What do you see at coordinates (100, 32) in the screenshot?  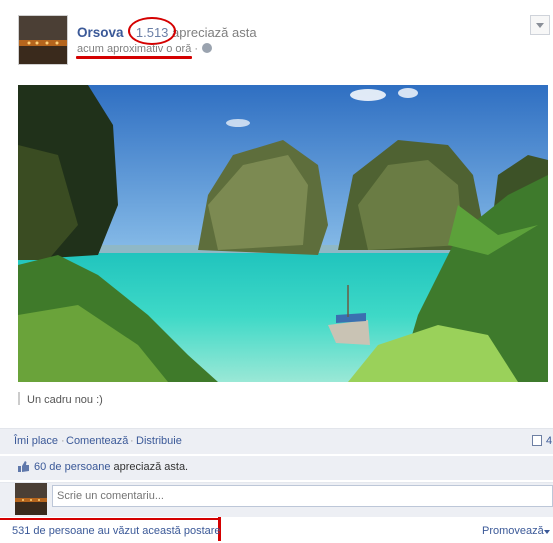 I see `page-name-link: Orsova` at bounding box center [100, 32].